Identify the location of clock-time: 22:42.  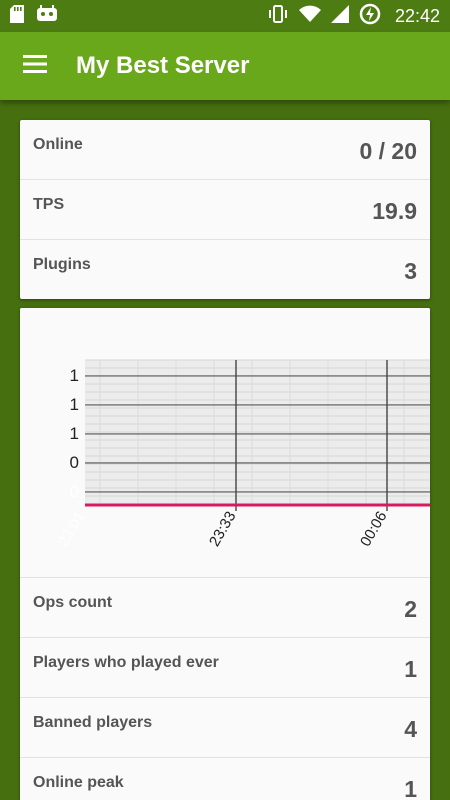
(417, 15).